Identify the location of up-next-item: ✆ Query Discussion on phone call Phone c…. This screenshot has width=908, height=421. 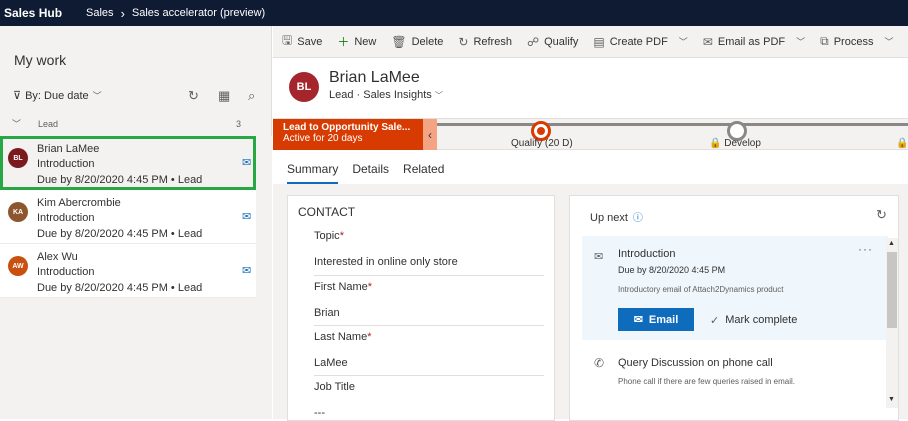
(735, 374).